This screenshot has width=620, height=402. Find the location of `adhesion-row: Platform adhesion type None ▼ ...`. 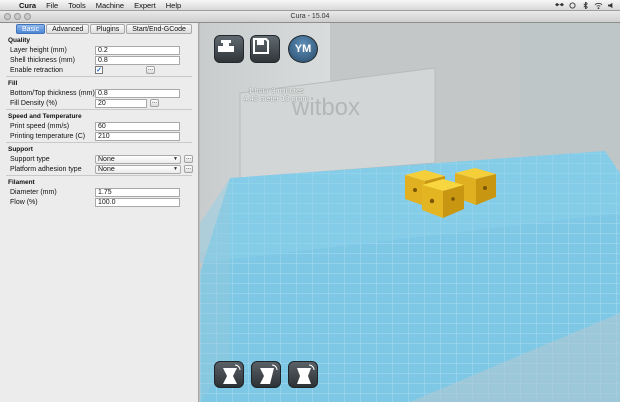

adhesion-row: Platform adhesion type None ▼ ... is located at coordinates (99, 169).